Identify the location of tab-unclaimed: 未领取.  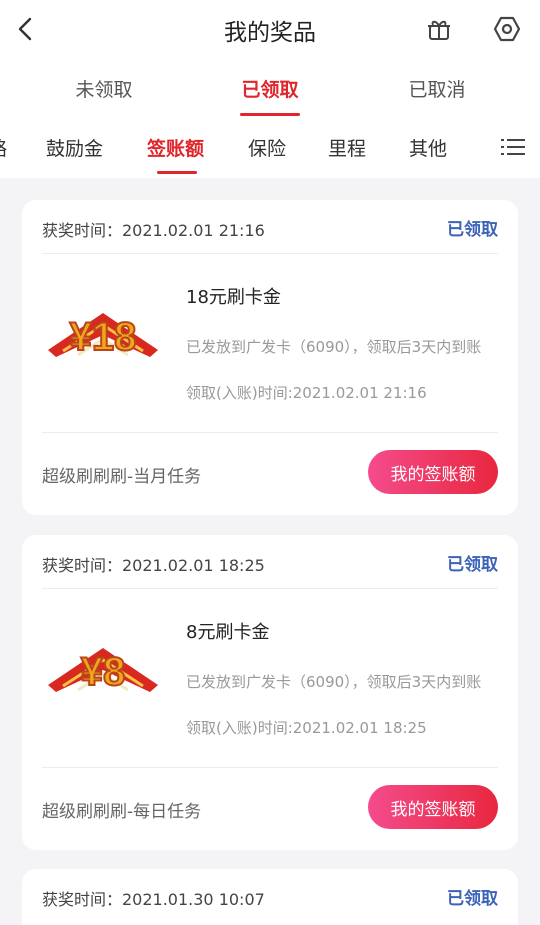
(104, 88).